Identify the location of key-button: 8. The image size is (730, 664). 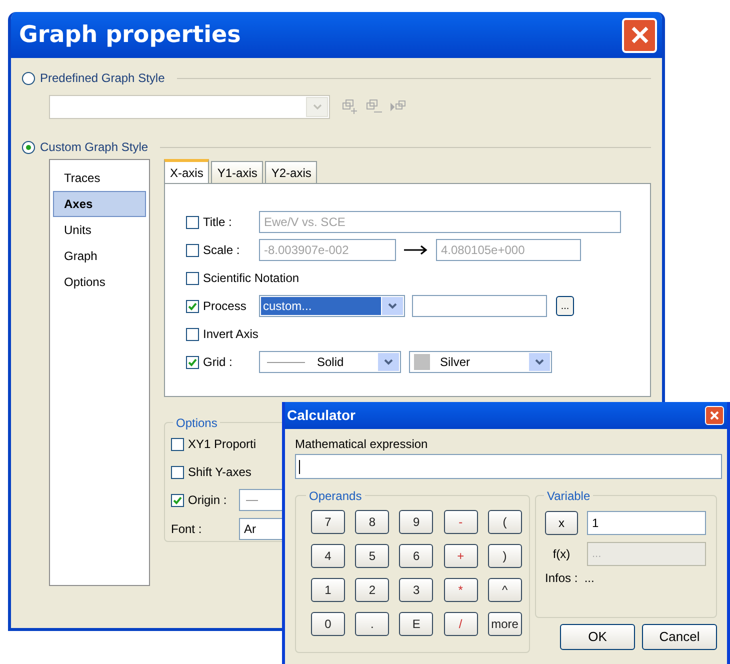
(372, 522).